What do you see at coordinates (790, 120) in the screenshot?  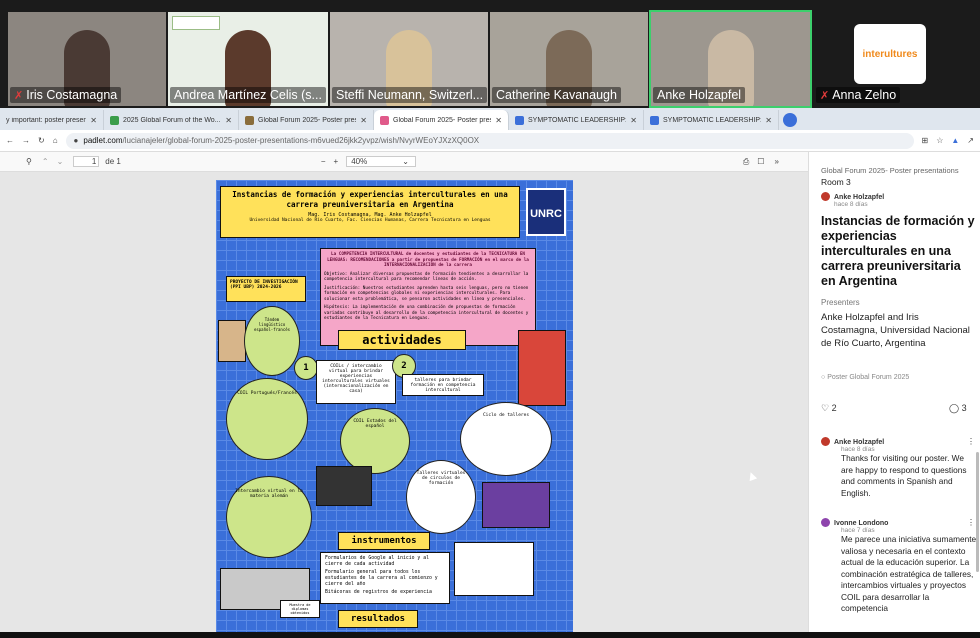 I see `new-tab-icon` at bounding box center [790, 120].